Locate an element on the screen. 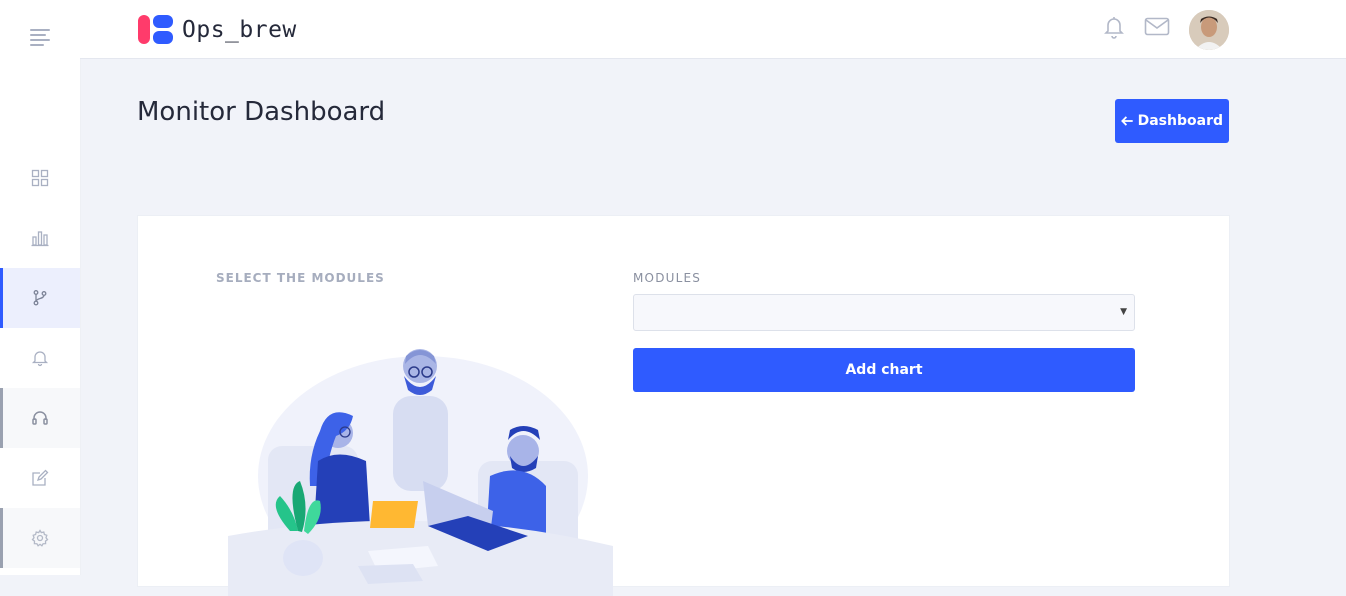  sidebar-item-settings is located at coordinates (40, 538).